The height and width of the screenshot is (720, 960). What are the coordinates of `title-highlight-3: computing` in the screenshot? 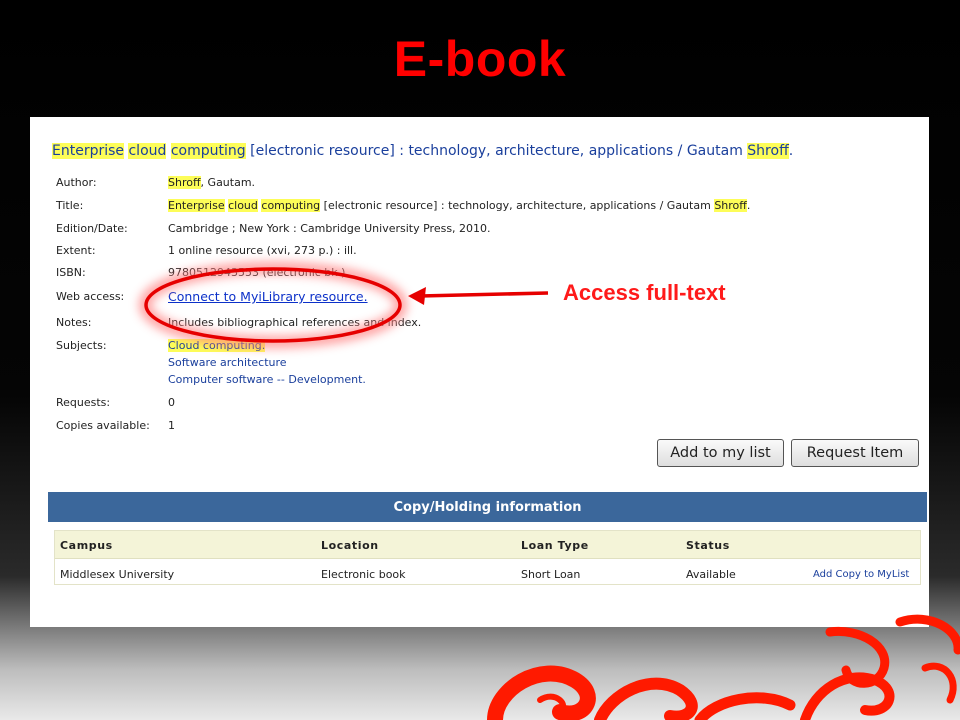 It's located at (208, 151).